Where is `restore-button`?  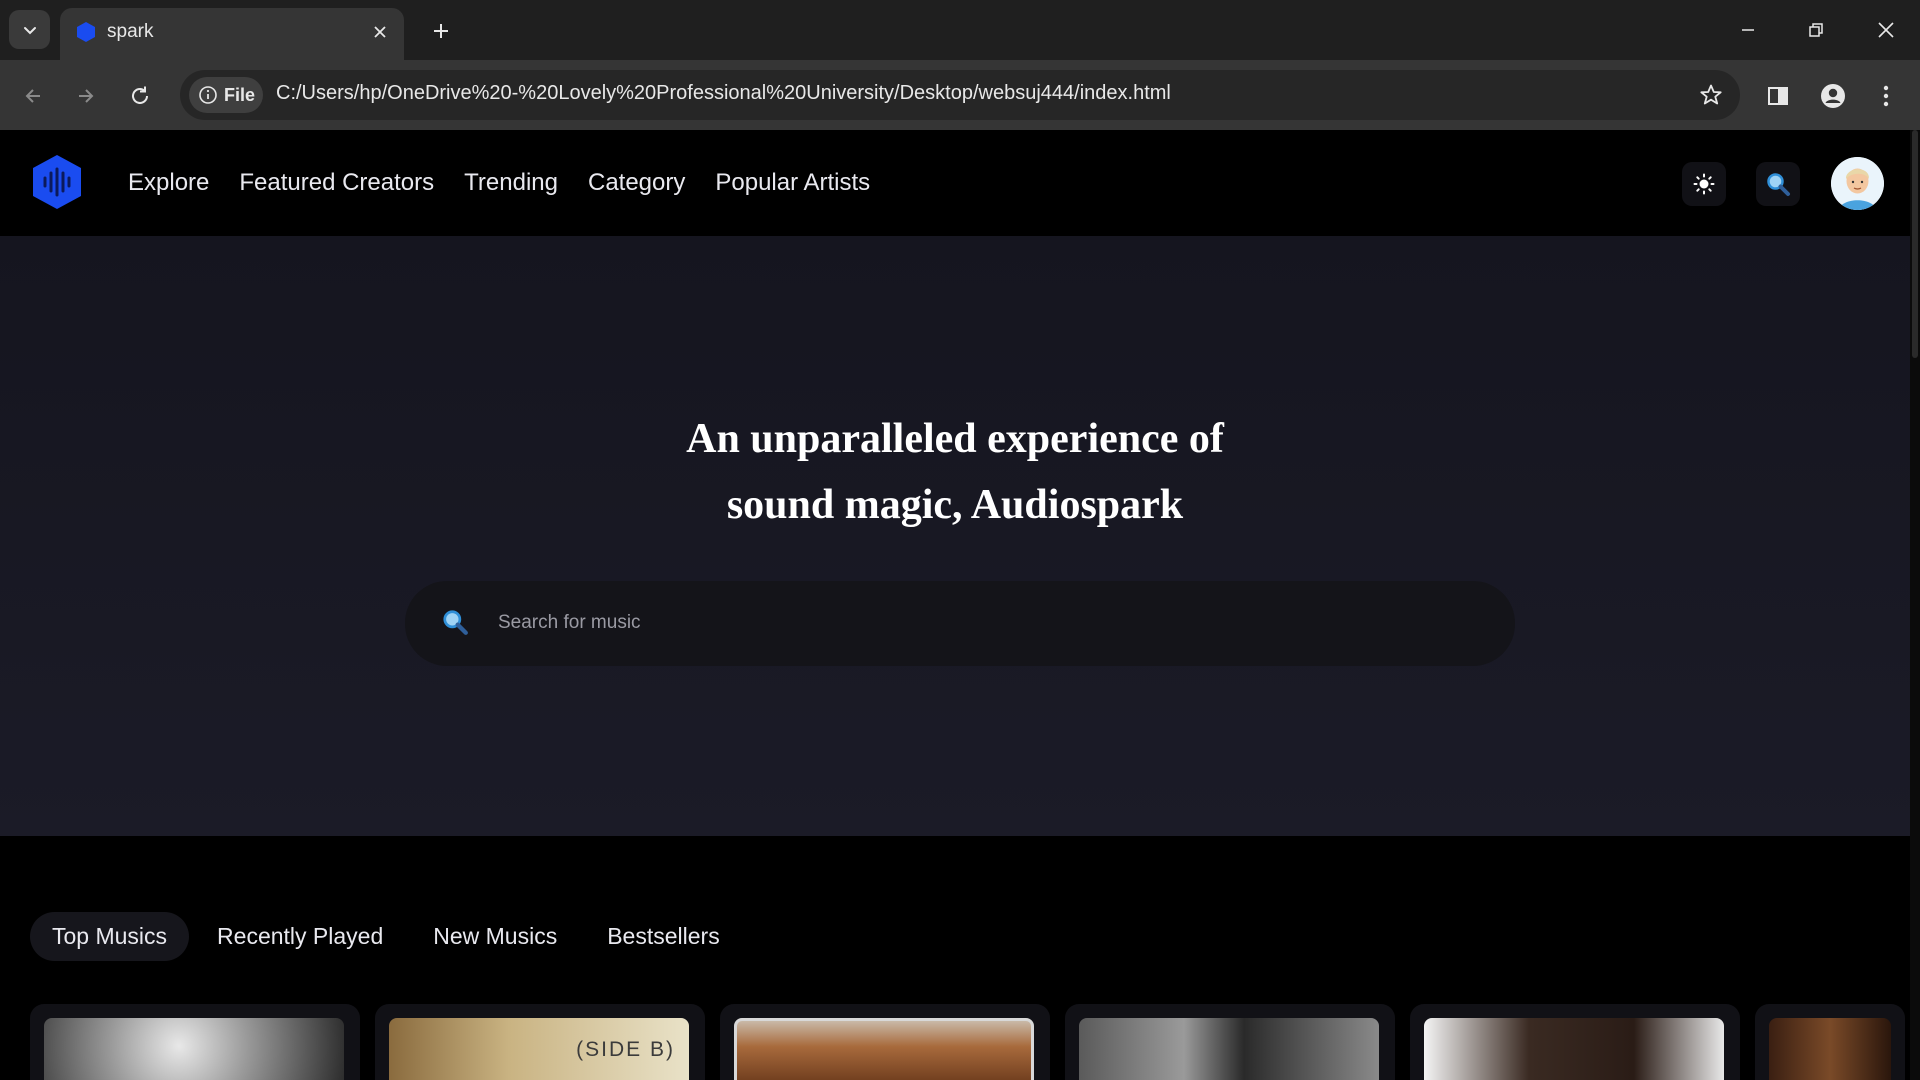 restore-button is located at coordinates (1816, 30).